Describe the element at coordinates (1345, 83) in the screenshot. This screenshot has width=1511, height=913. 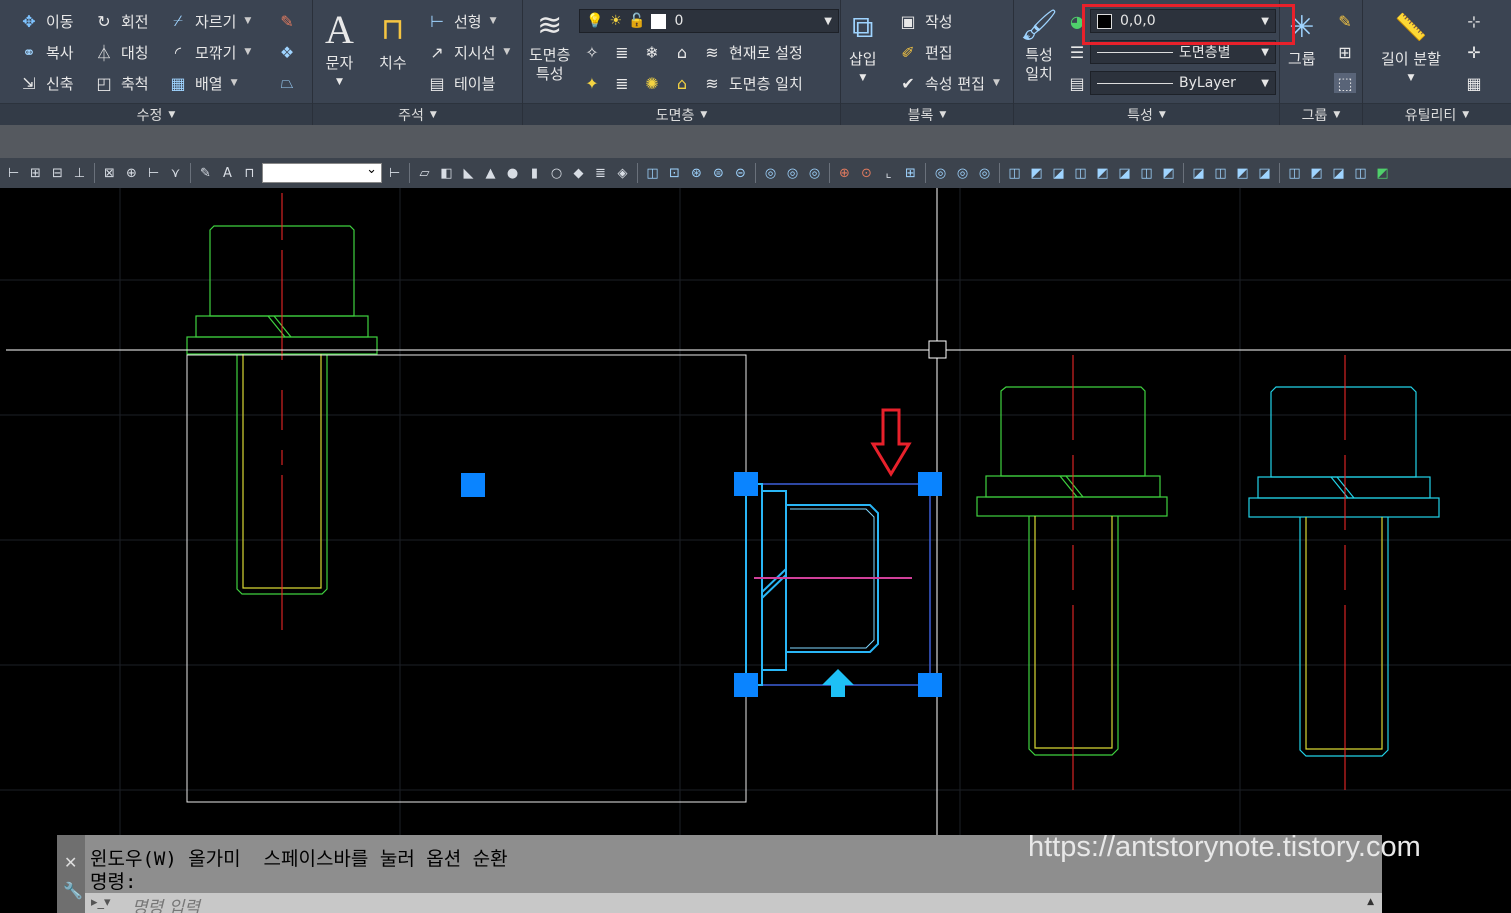
I see `group-select-button: ⬚` at that location.